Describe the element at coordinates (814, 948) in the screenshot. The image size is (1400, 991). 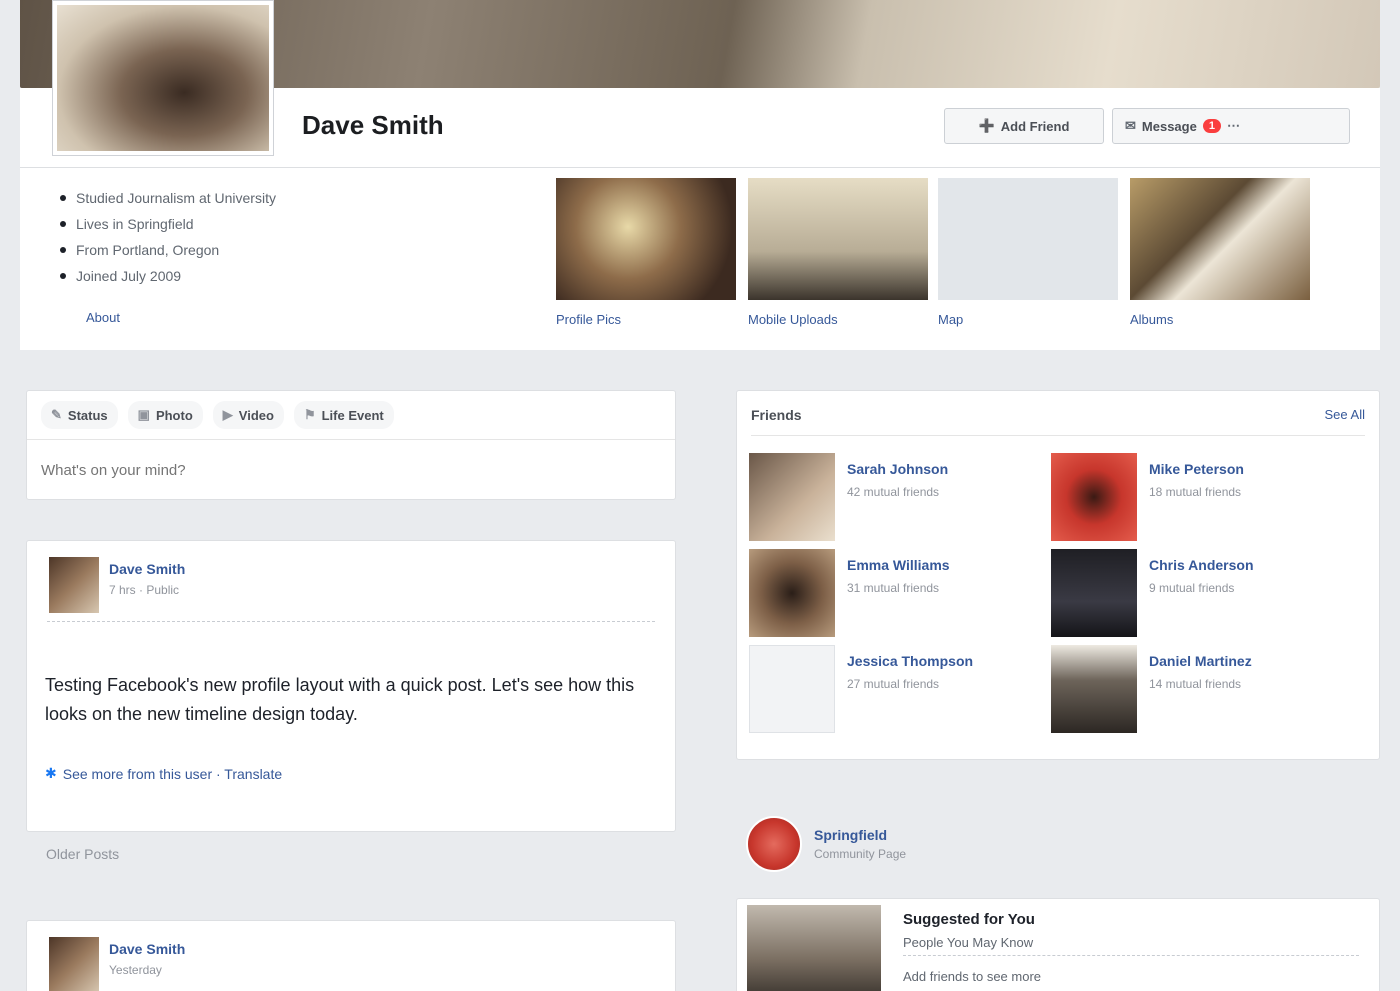
I see `suggestion-photo` at that location.